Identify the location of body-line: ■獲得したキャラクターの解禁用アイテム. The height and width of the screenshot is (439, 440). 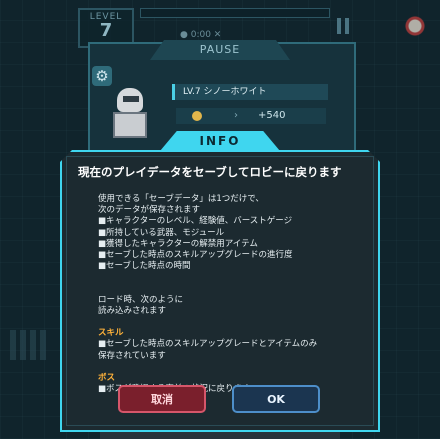
(178, 243).